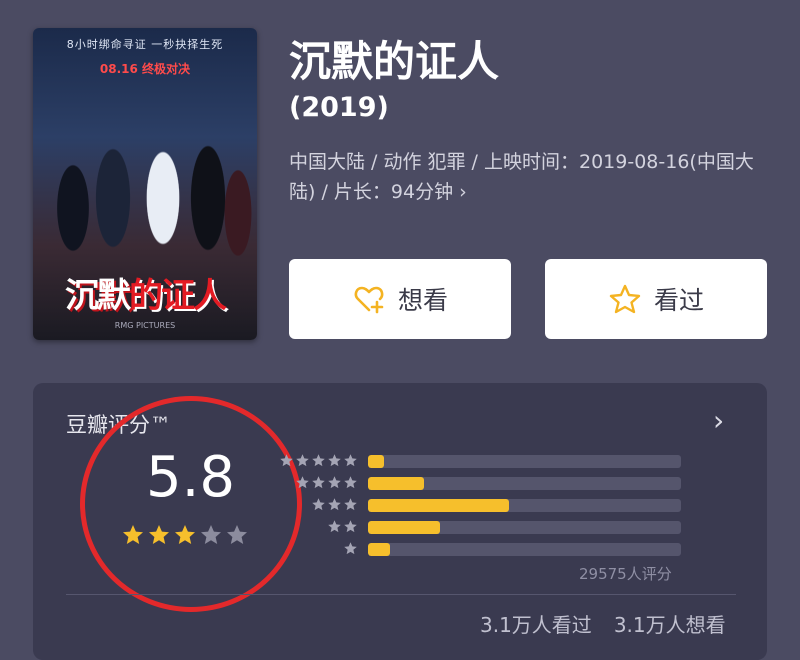 The height and width of the screenshot is (660, 800). What do you see at coordinates (145, 44) in the screenshot?
I see `poster-tagline: 8小时绑命寻证 一秒抉择生死` at bounding box center [145, 44].